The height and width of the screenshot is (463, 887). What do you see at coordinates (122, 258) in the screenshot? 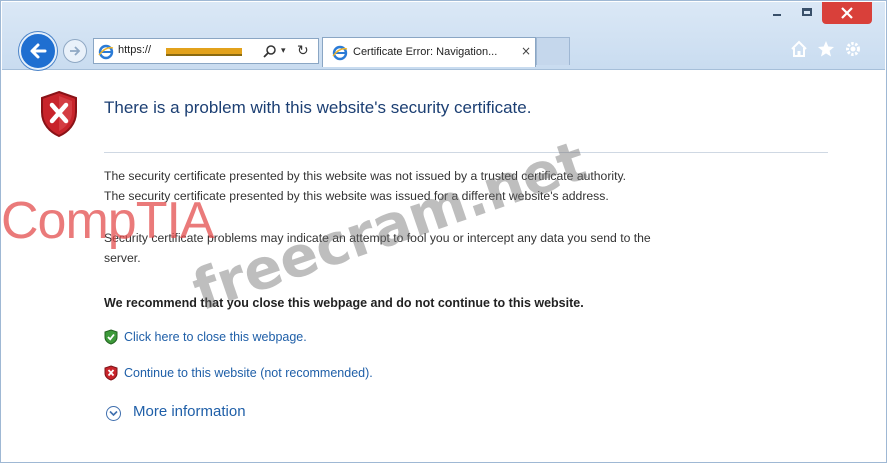
I see `error-paragraph: server.` at bounding box center [122, 258].